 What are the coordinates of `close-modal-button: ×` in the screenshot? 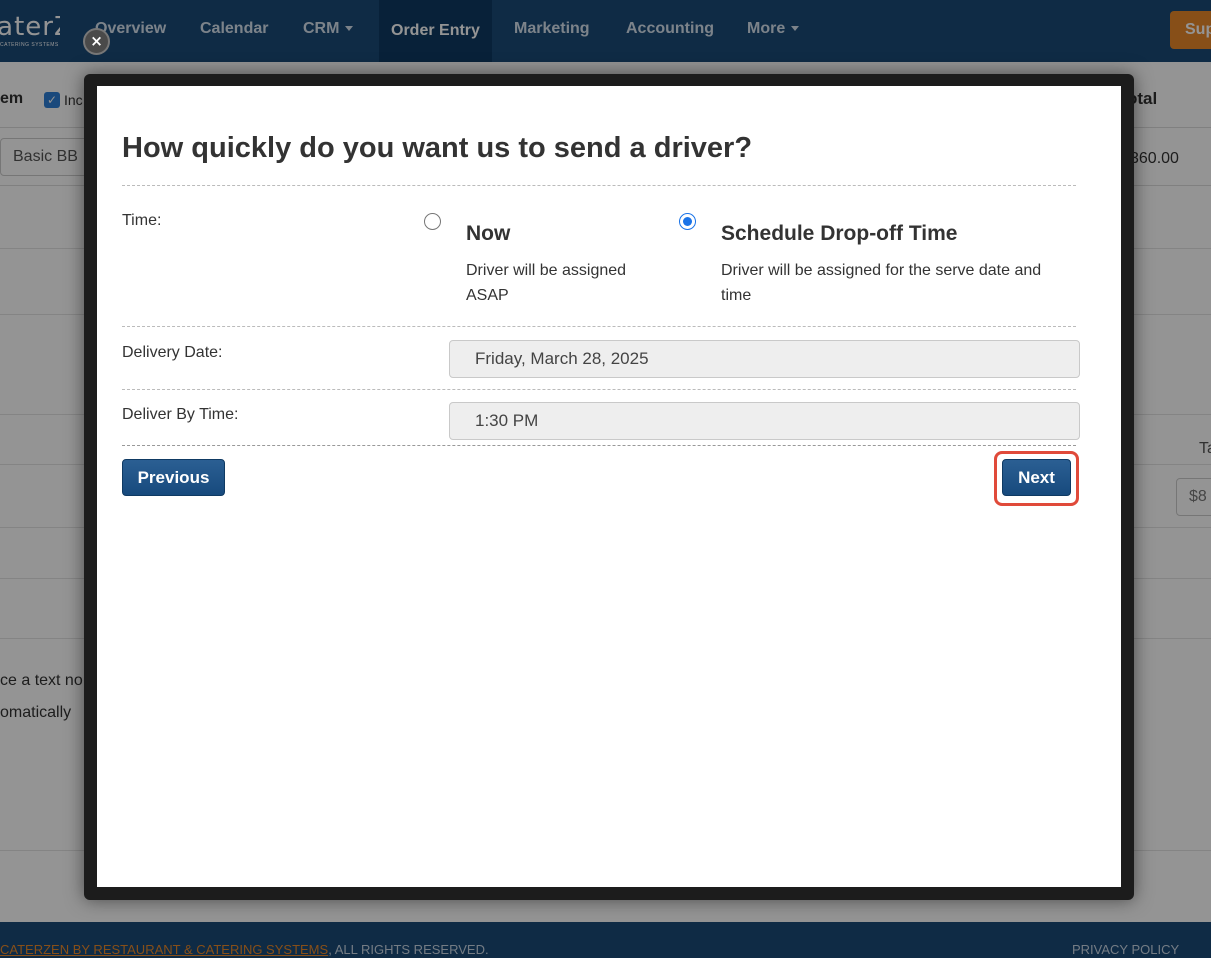 It's located at (96, 41).